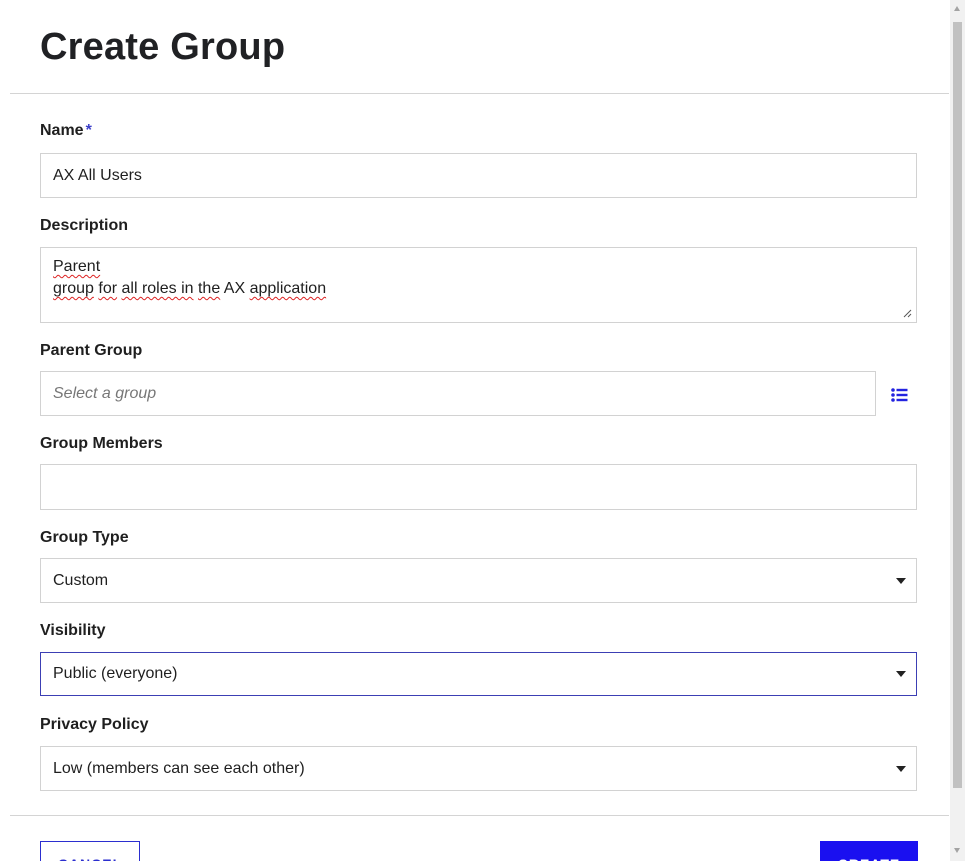 Image resolution: width=965 pixels, height=861 pixels. I want to click on name-label: Name *, so click(66, 131).